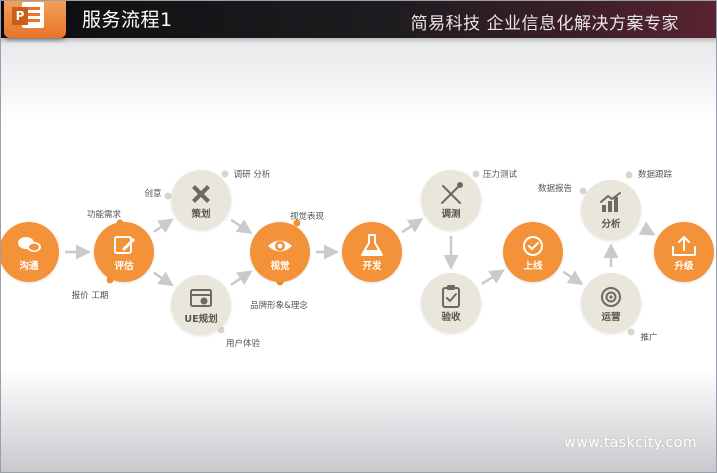  Describe the element at coordinates (648, 337) in the screenshot. I see `annotation-label: 推广` at that location.